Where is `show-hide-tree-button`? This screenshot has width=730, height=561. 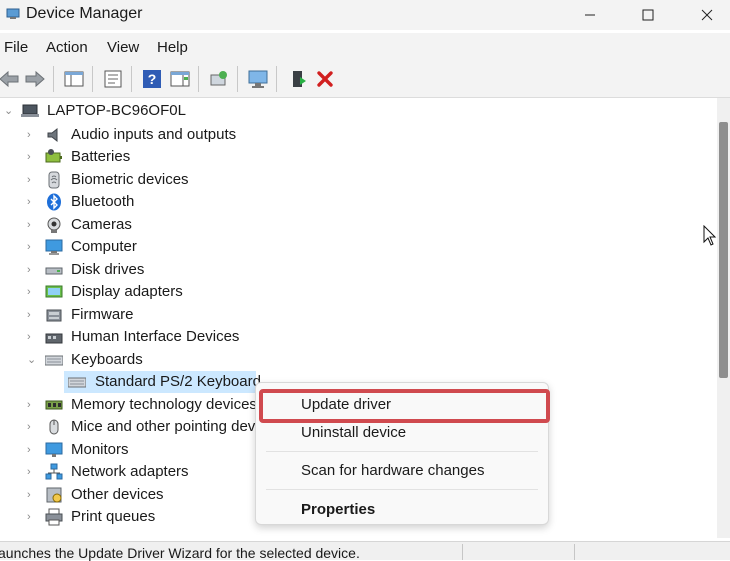
show-hide-tree-button is located at coordinates (74, 79).